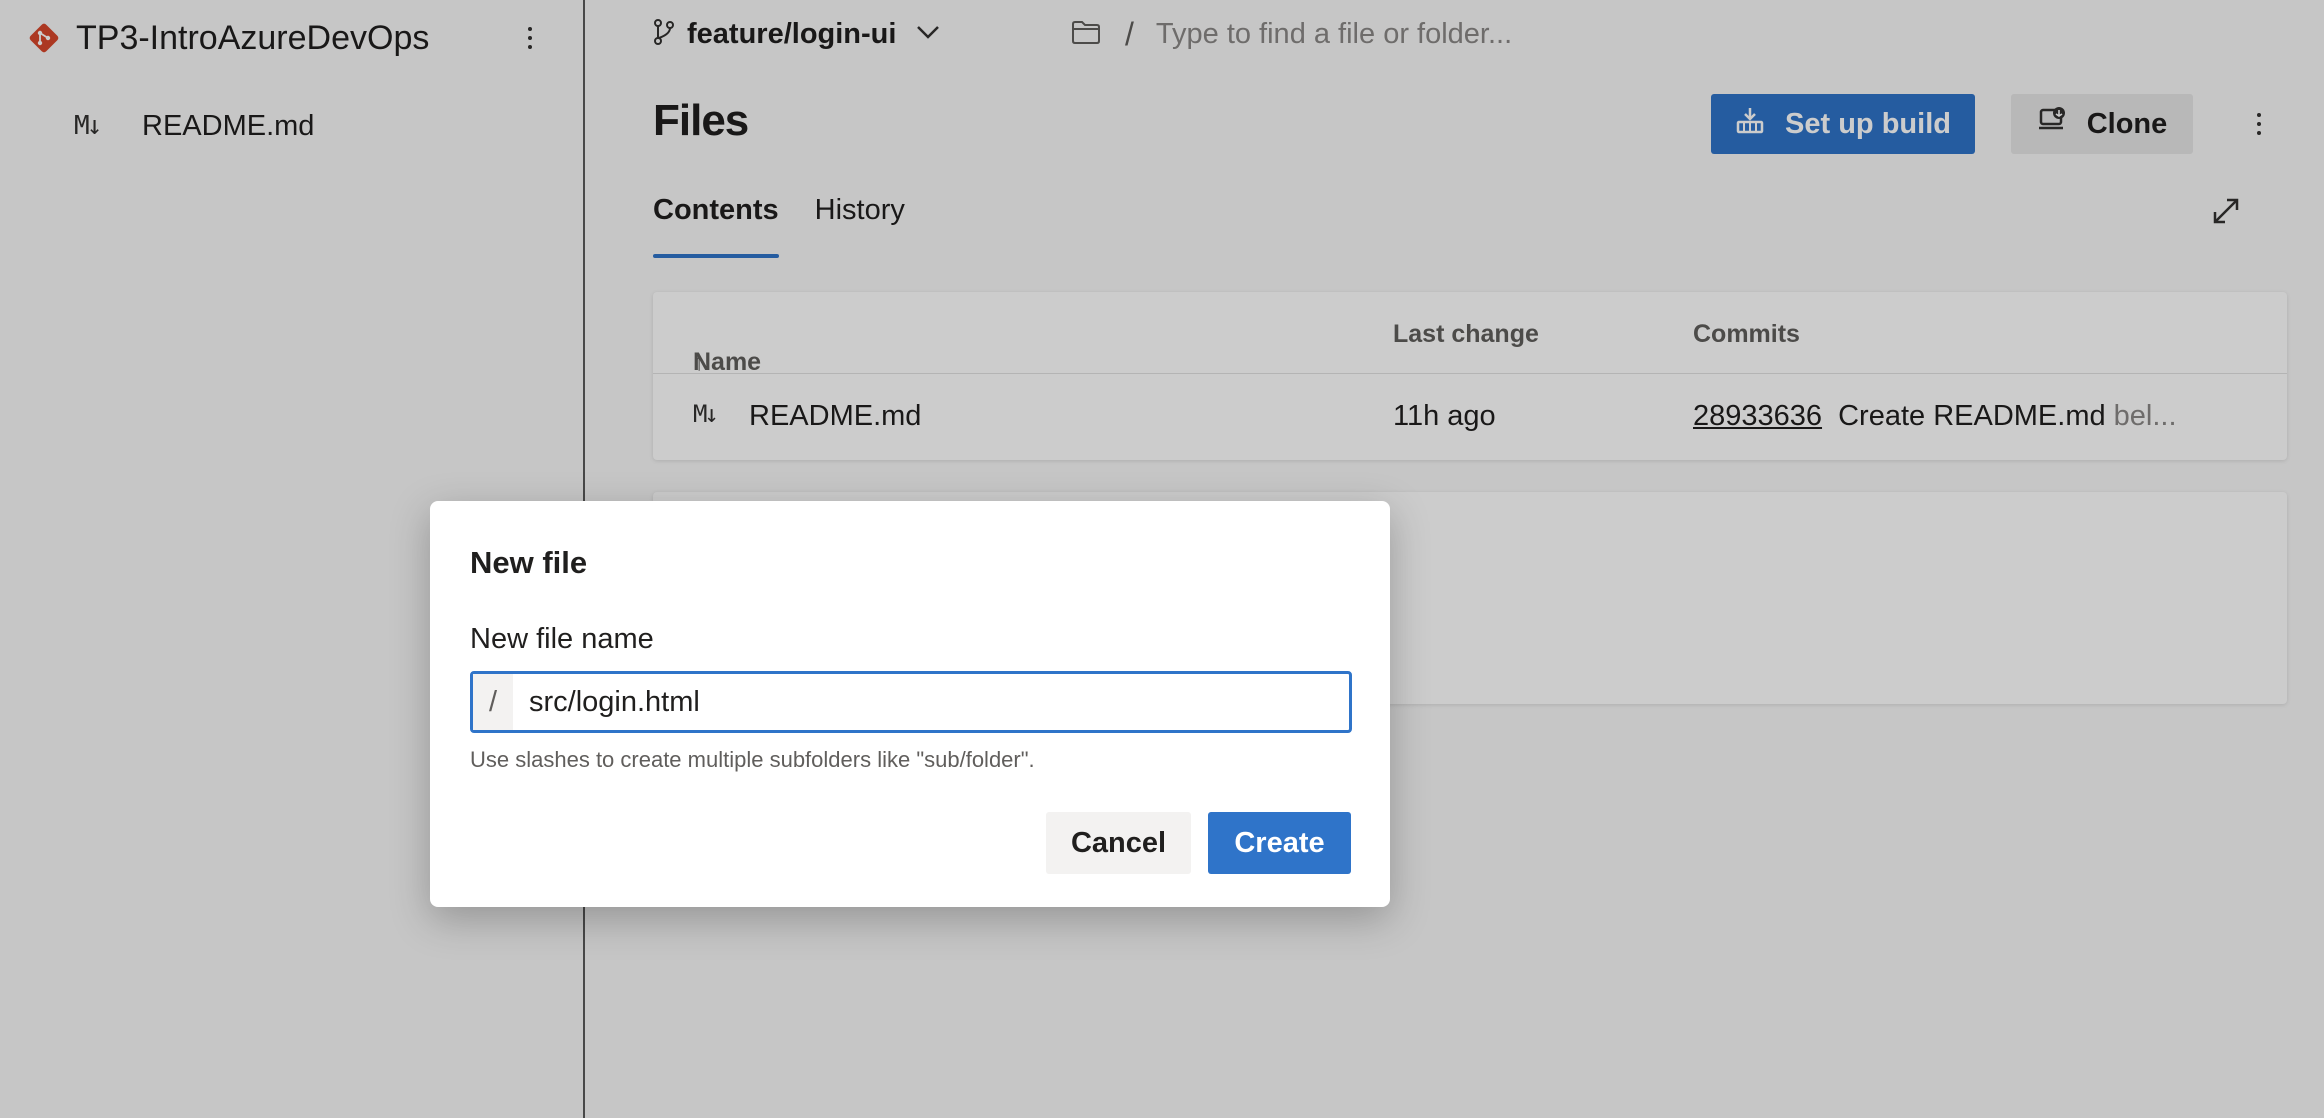 The height and width of the screenshot is (1118, 2324). I want to click on new-file-name-input, so click(931, 702).